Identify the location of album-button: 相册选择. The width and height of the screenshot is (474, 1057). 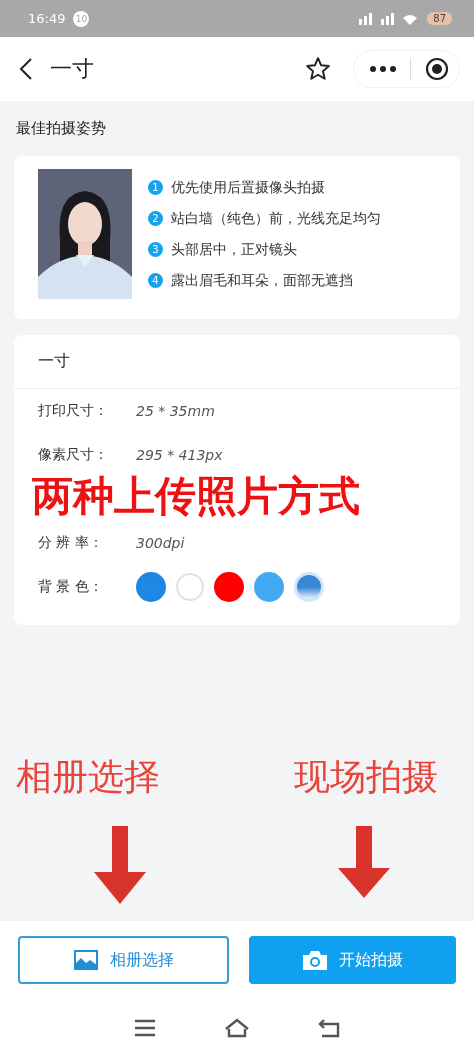
(123, 960).